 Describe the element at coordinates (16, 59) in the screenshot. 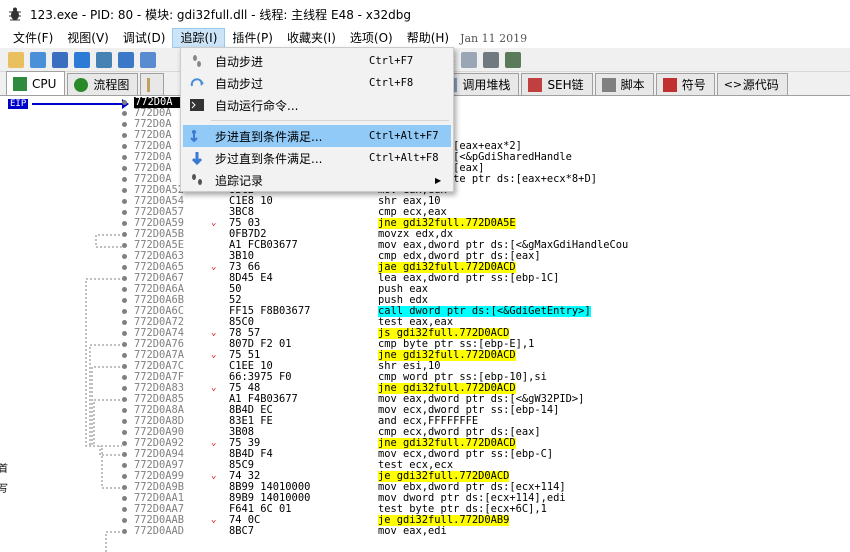

I see `open-icon` at that location.